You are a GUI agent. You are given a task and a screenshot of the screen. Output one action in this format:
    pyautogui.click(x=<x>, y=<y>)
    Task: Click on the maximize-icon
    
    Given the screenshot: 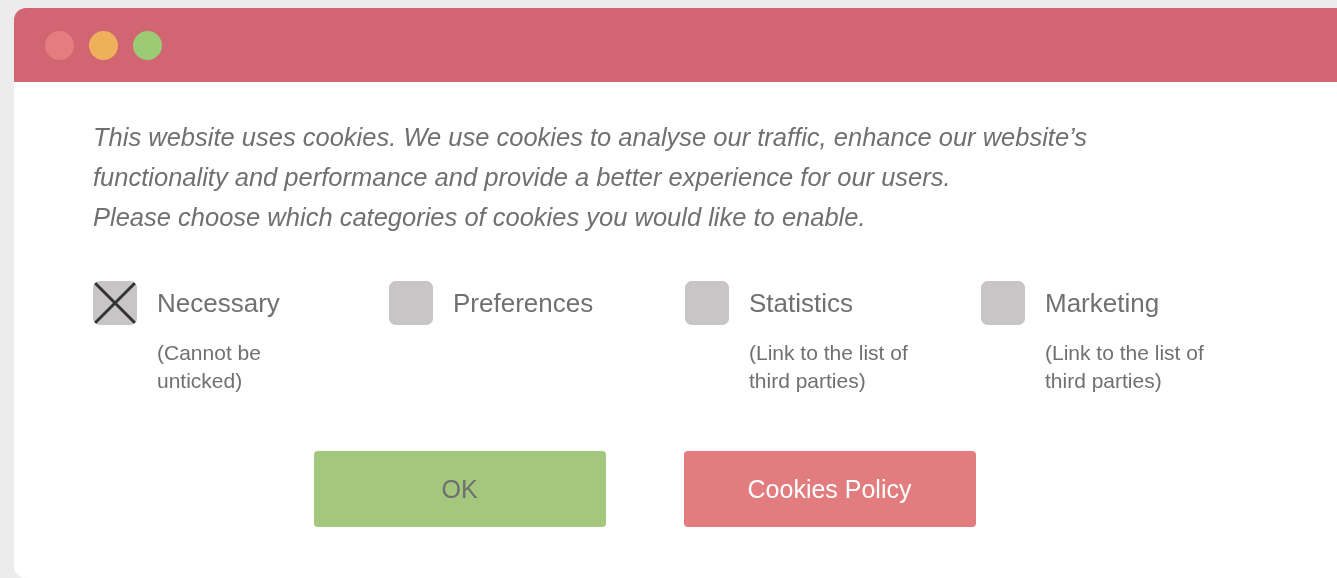 What is the action you would take?
    pyautogui.click(x=147, y=45)
    